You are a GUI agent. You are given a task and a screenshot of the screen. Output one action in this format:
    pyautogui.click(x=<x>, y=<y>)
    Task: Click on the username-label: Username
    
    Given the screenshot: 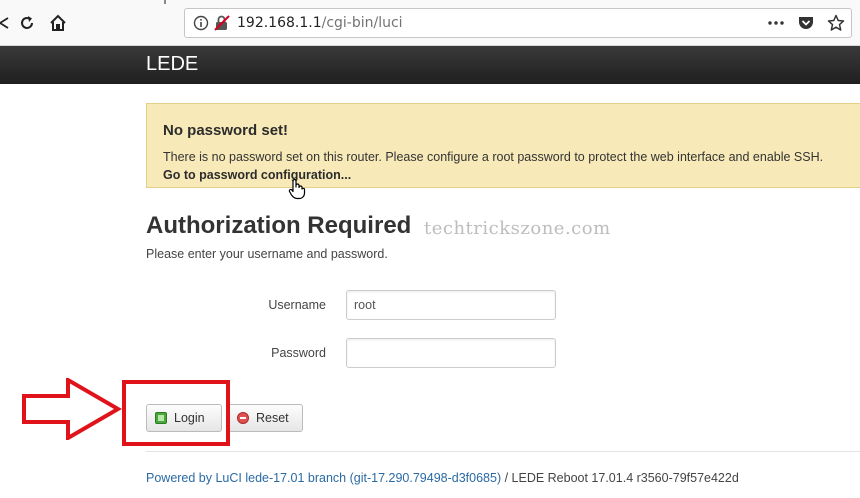 What is the action you would take?
    pyautogui.click(x=297, y=305)
    